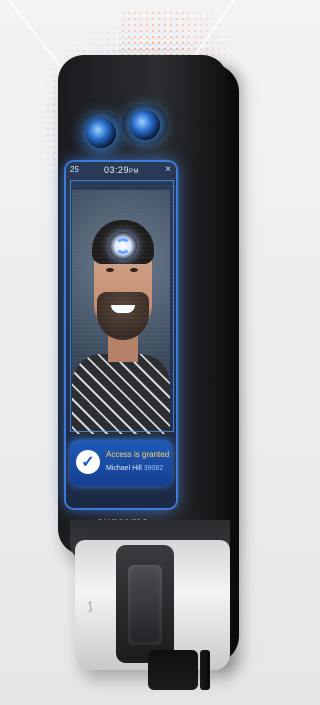 This screenshot has width=320, height=705. I want to click on toast-user-id: 39082, so click(153, 468).